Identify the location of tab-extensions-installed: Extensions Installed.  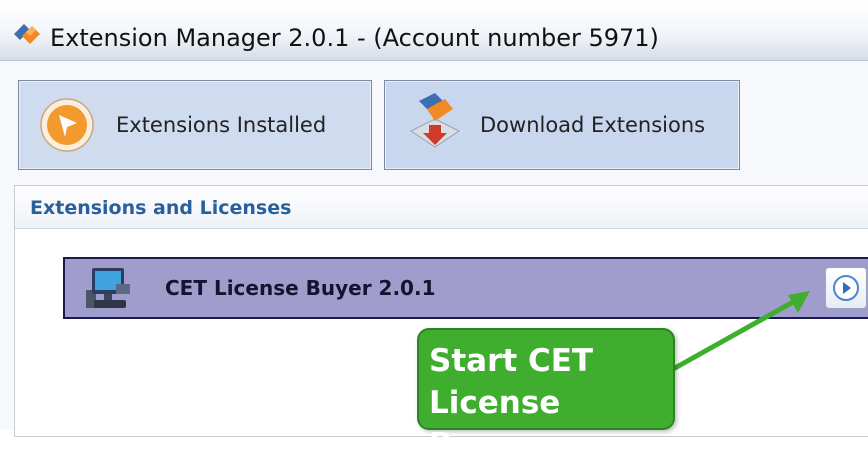
(195, 125).